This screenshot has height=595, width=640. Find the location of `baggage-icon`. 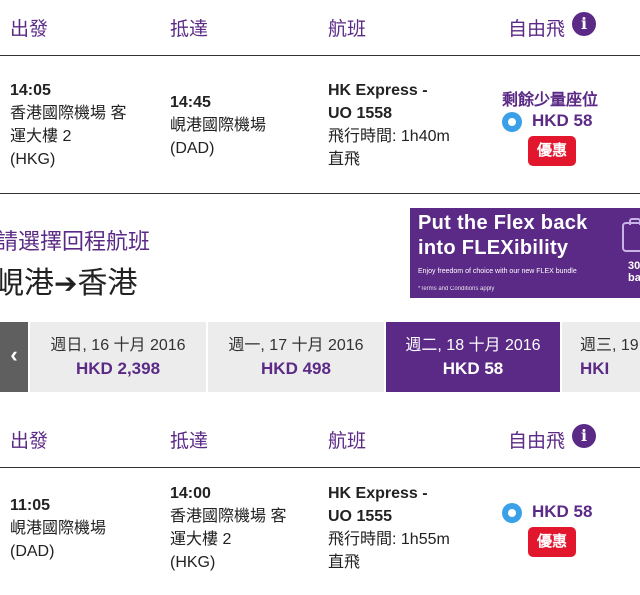

baggage-icon is located at coordinates (631, 235).